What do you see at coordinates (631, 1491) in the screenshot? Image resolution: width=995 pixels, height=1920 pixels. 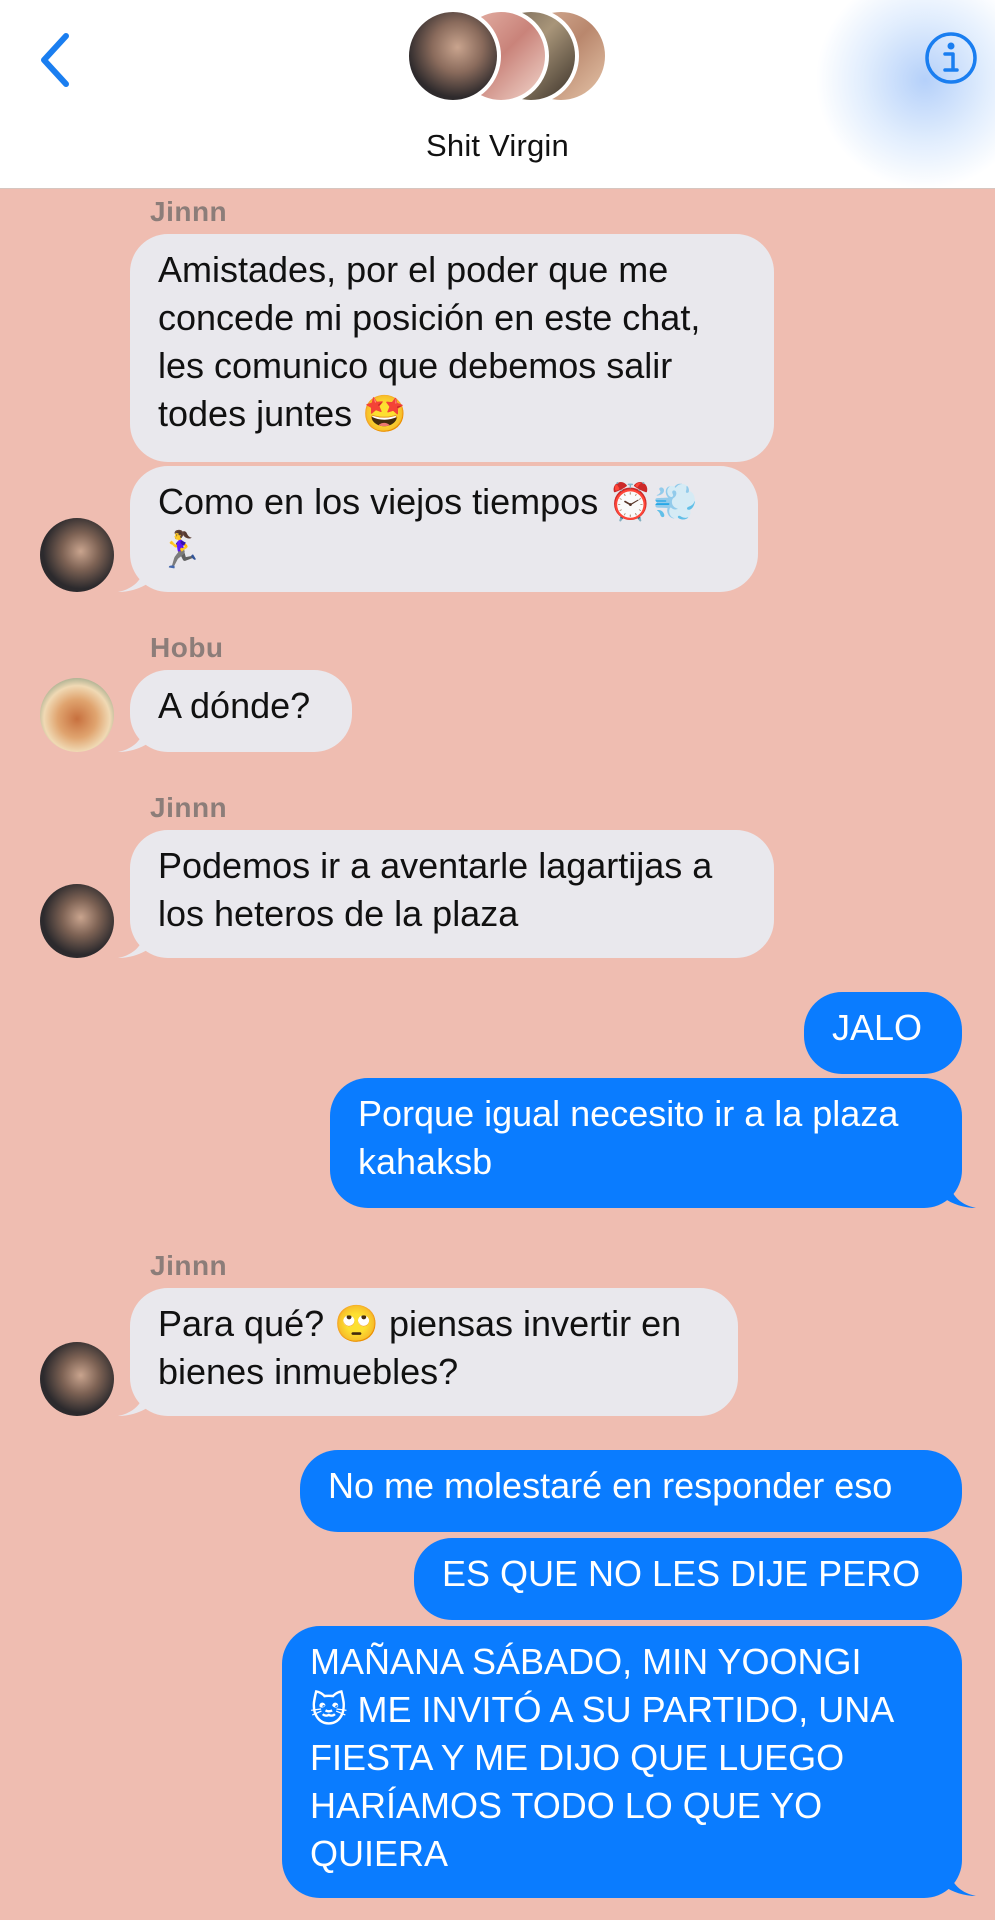 I see `outgoing-message-bubble: No me molestaré en responder eso` at bounding box center [631, 1491].